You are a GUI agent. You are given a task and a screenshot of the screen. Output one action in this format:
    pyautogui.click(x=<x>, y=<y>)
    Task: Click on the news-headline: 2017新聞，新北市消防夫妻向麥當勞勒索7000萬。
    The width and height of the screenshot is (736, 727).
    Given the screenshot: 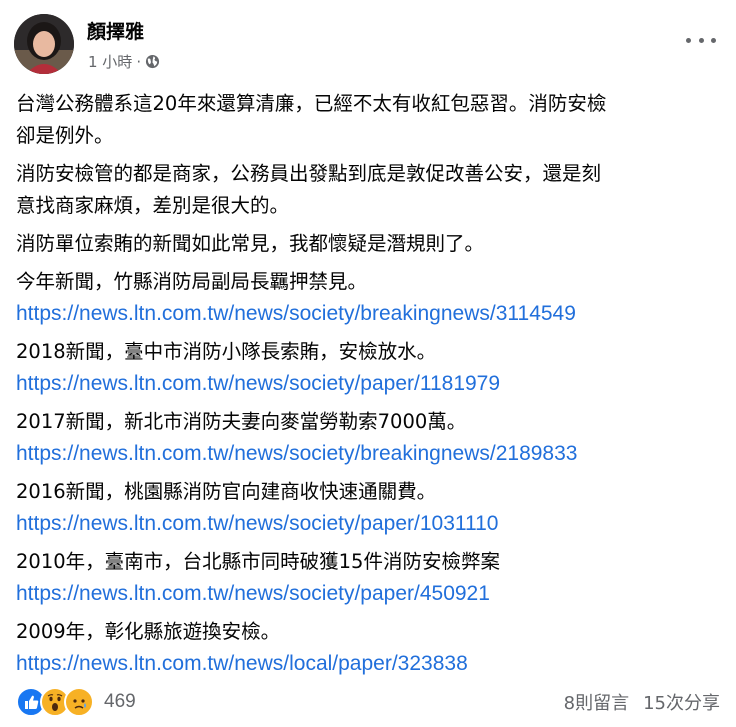 What is the action you would take?
    pyautogui.click(x=241, y=421)
    